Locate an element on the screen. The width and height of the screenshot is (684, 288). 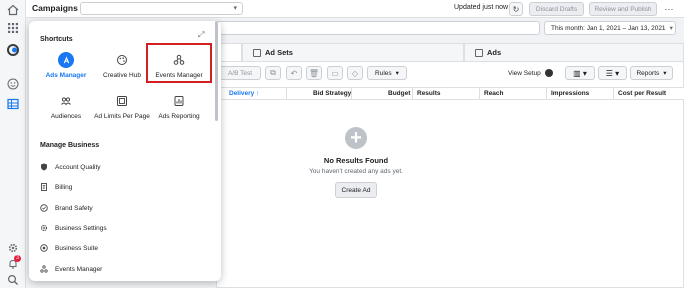
home-icon is located at coordinates (13, 10).